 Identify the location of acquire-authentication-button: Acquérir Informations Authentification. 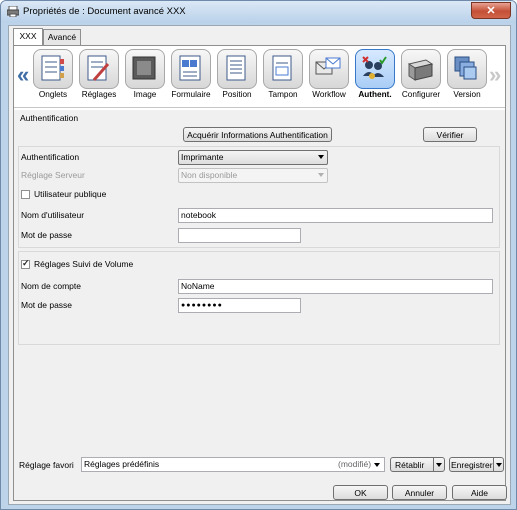
(257, 134).